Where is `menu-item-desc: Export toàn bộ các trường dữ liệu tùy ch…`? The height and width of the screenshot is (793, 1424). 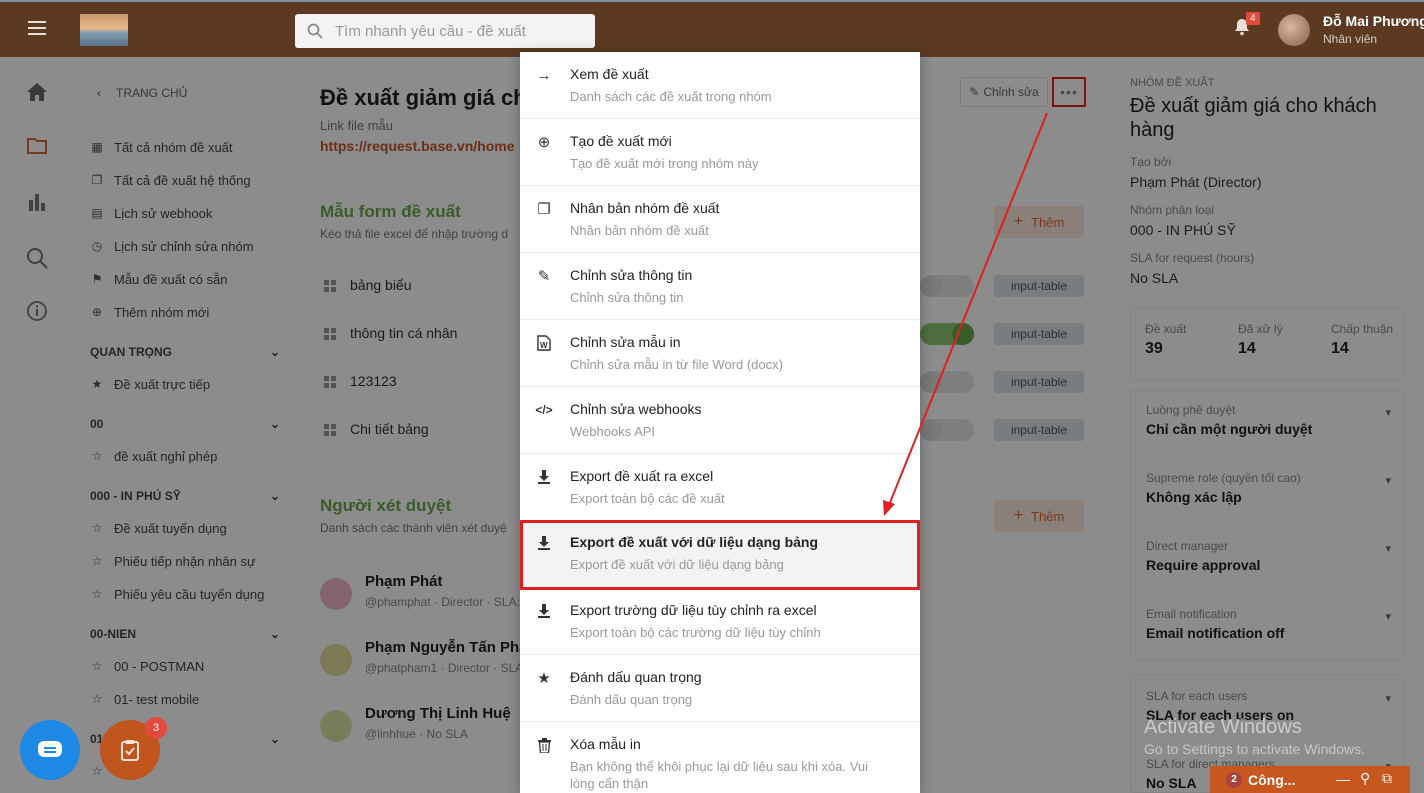 menu-item-desc: Export toàn bộ các trường dữ liệu tùy ch… is located at coordinates (695, 632).